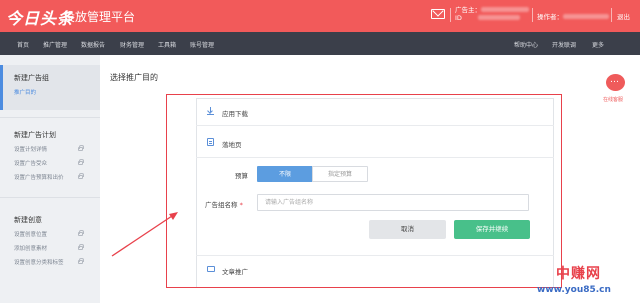 The width and height of the screenshot is (640, 303). What do you see at coordinates (574, 290) in the screenshot?
I see `watermark-url: www.you85.cn` at bounding box center [574, 290].